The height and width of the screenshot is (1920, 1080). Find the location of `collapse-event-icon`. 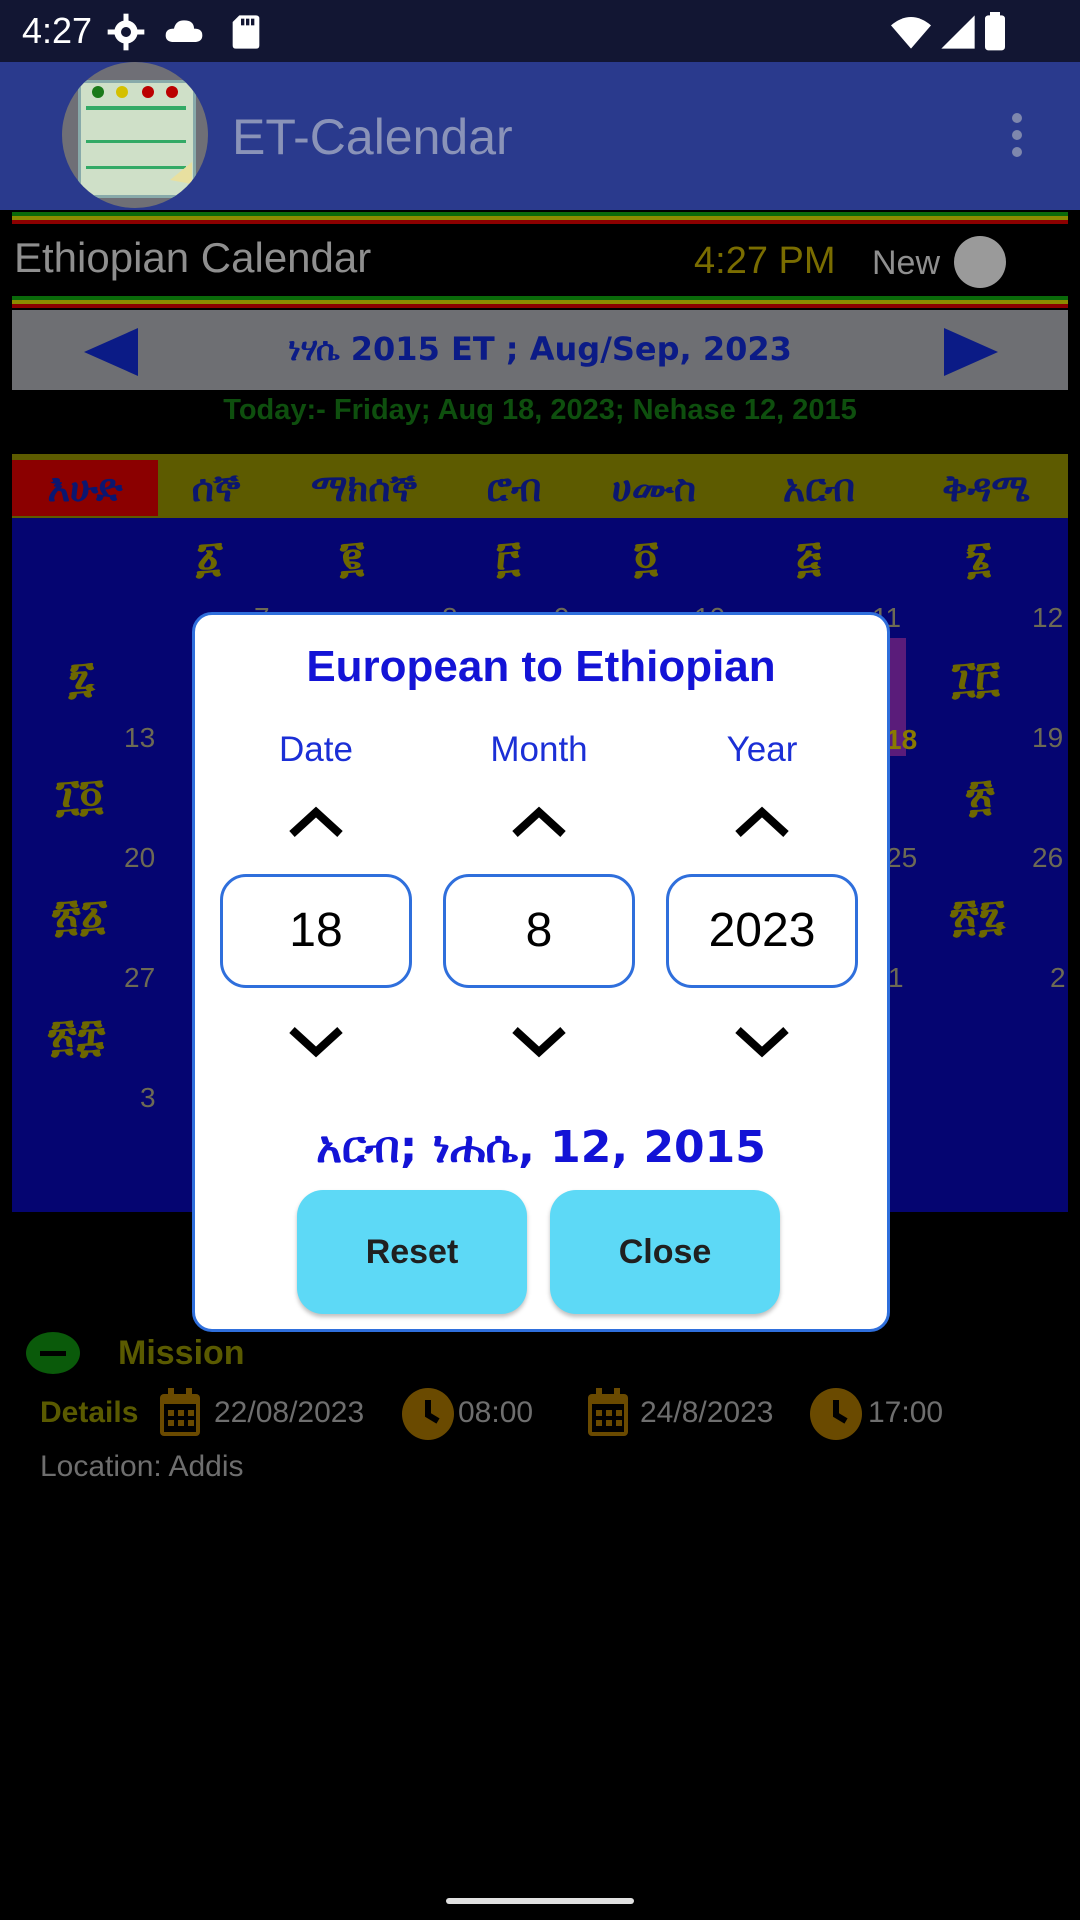

collapse-event-icon is located at coordinates (53, 1353).